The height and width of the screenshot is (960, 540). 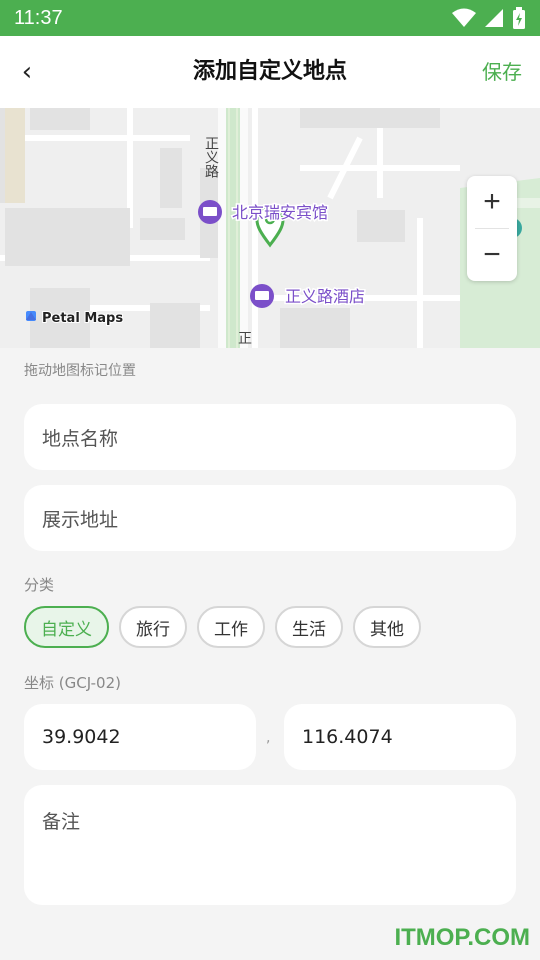 I want to click on chip-custom: 自定义, so click(x=66, y=627).